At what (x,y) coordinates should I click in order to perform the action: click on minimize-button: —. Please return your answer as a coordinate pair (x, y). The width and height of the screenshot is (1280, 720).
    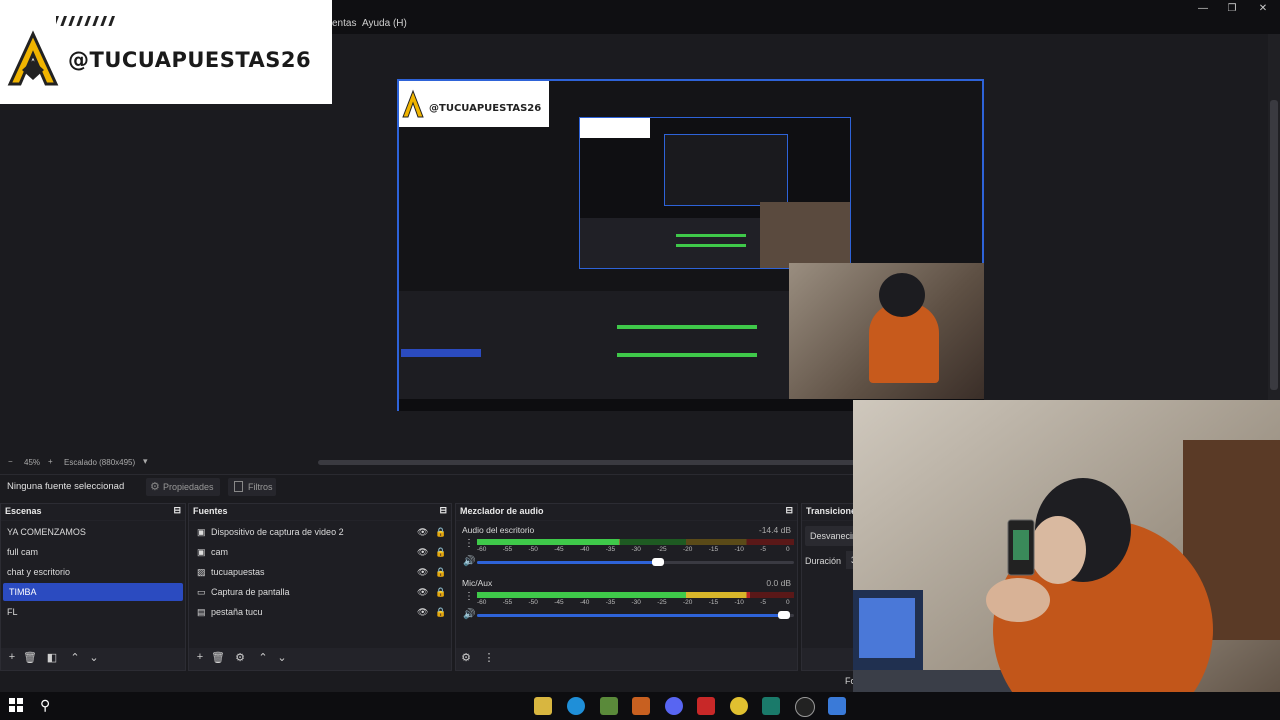
    Looking at the image, I should click on (1203, 9).